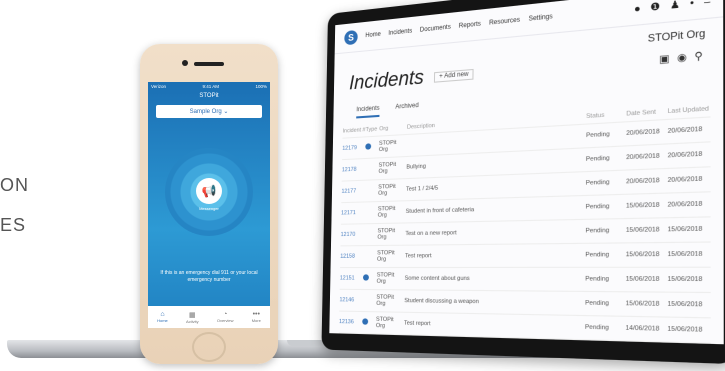 The width and height of the screenshot is (725, 371). I want to click on tab-more: ••• More, so click(256, 317).